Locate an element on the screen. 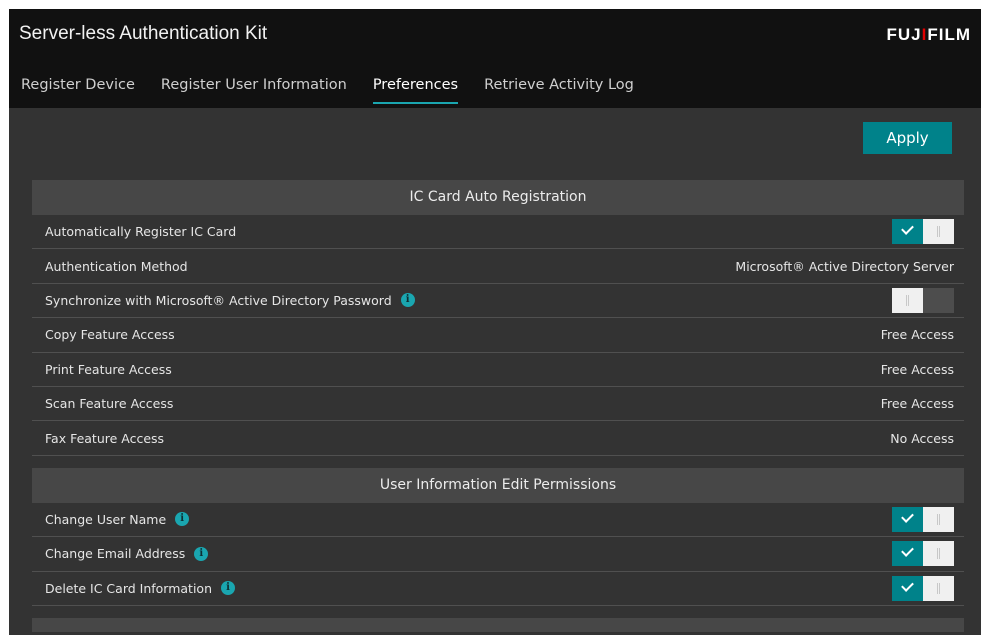 The height and width of the screenshot is (635, 981). setting-label-group: Delete IC Card Information i is located at coordinates (140, 588).